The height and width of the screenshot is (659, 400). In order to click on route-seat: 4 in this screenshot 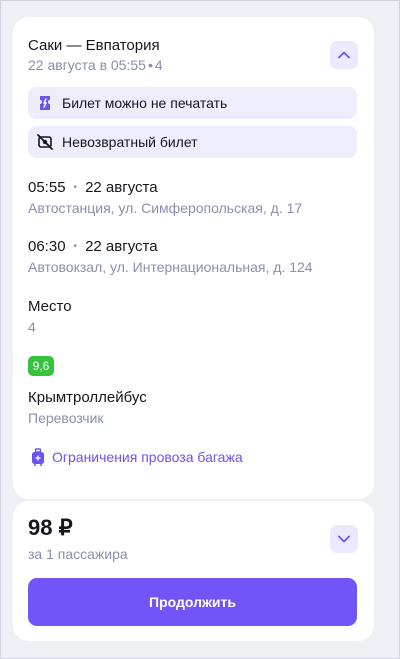, I will do `click(158, 65)`.